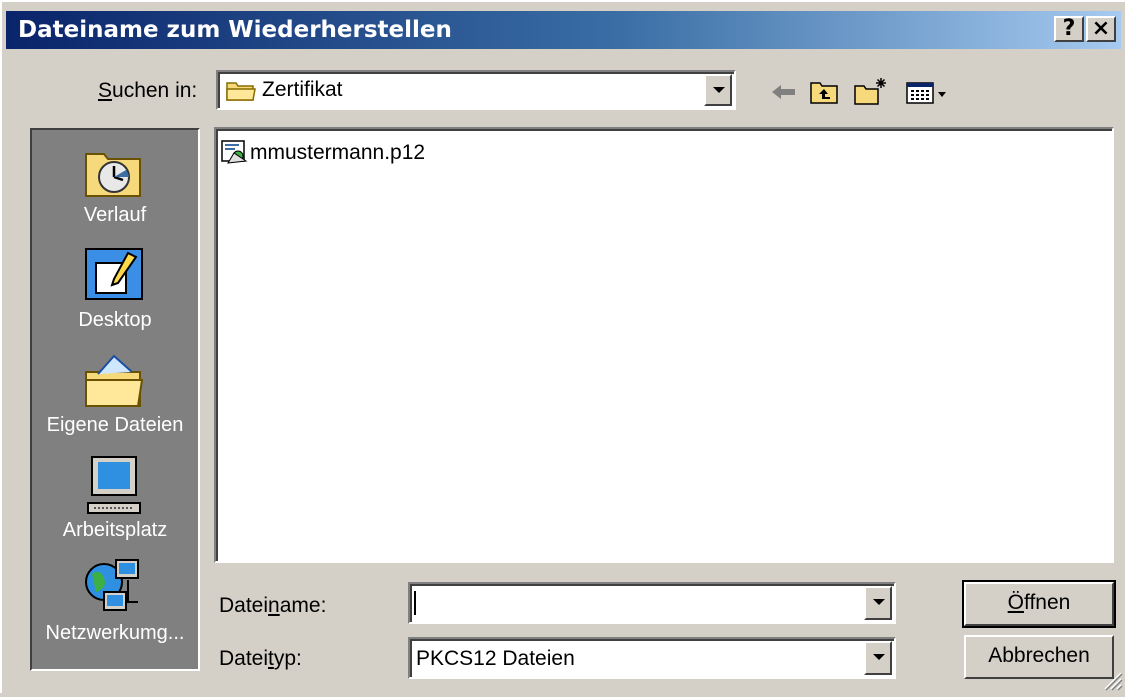 The width and height of the screenshot is (1125, 697). I want to click on desktop-icon, so click(114, 275).